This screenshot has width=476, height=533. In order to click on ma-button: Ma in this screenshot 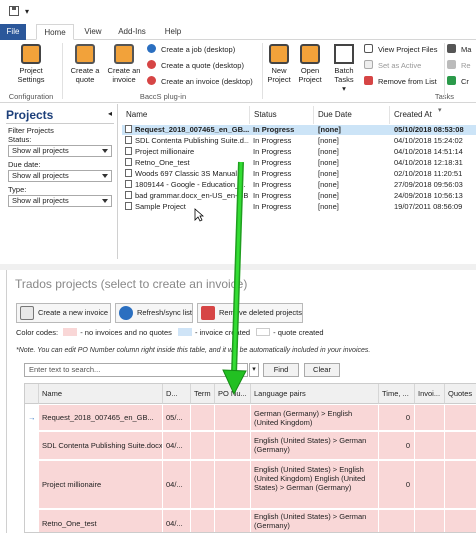, I will do `click(459, 49)`.